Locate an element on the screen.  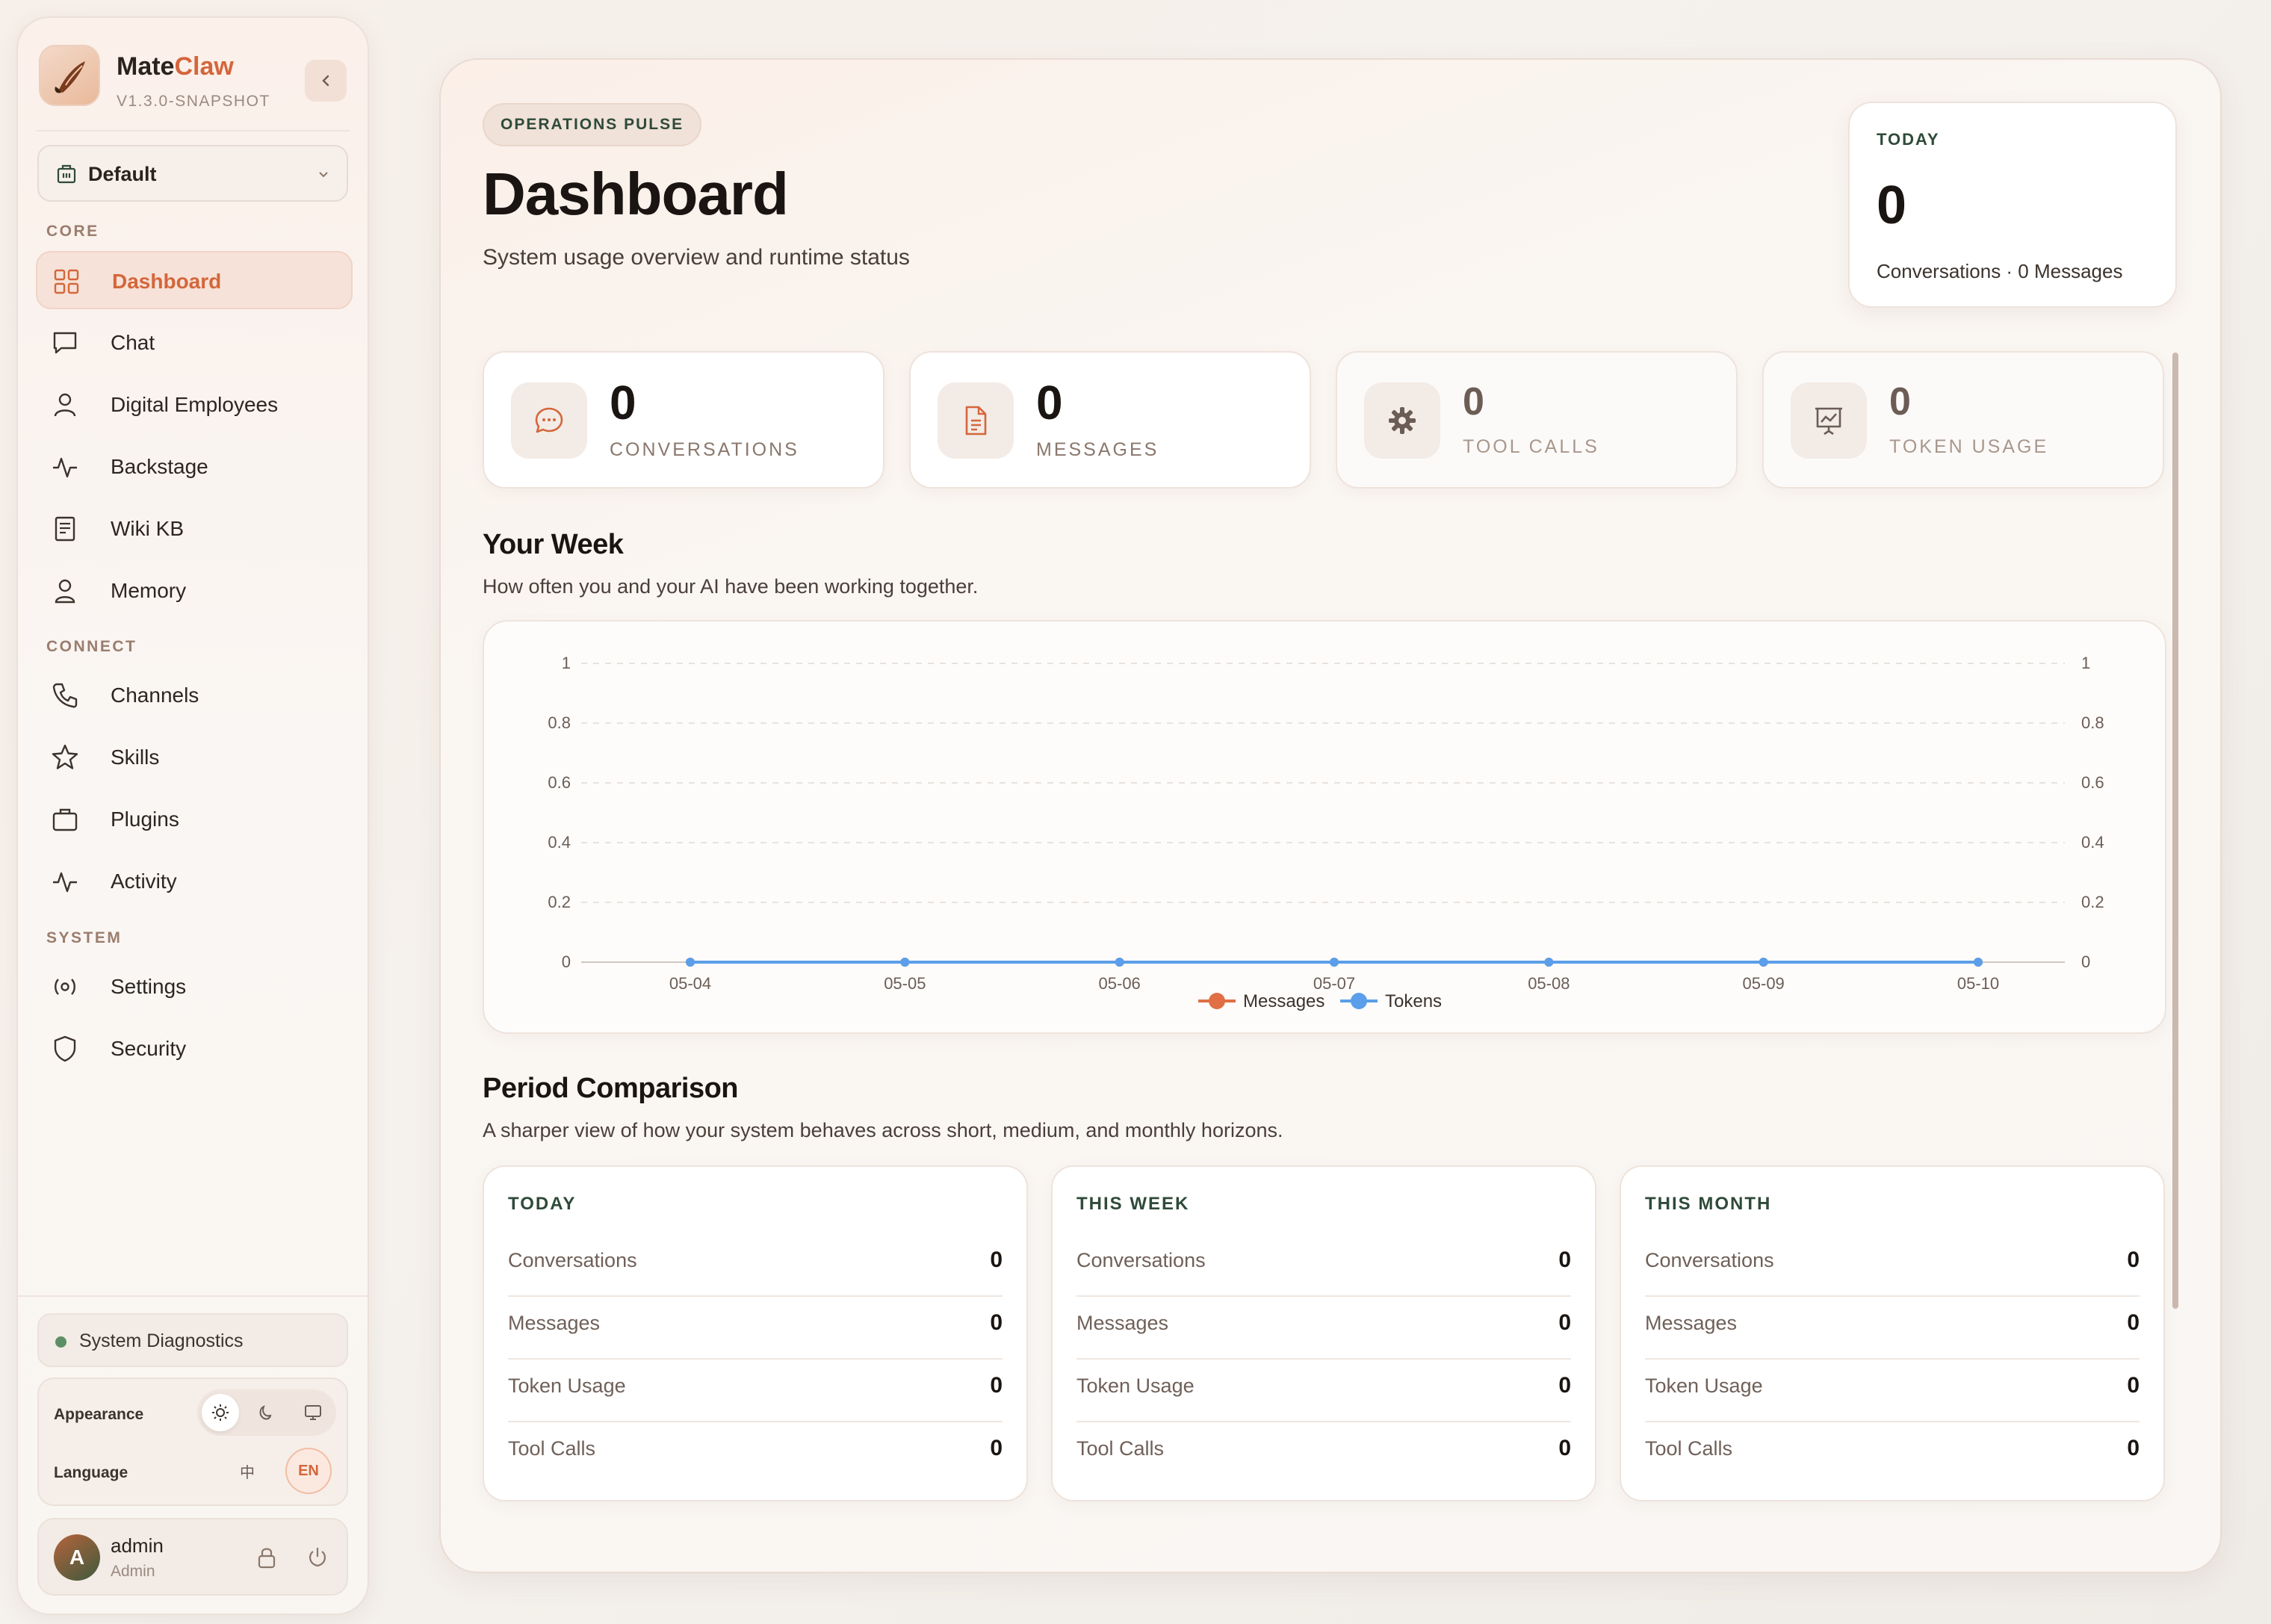
grid-icon is located at coordinates (66, 281).